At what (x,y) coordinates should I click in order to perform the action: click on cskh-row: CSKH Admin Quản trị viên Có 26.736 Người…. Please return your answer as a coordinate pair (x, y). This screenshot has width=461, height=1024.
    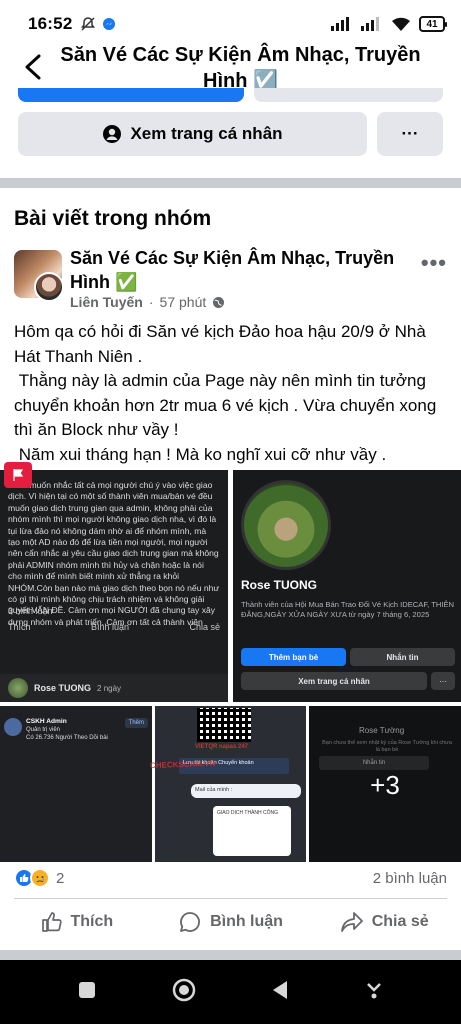
    Looking at the image, I should click on (76, 730).